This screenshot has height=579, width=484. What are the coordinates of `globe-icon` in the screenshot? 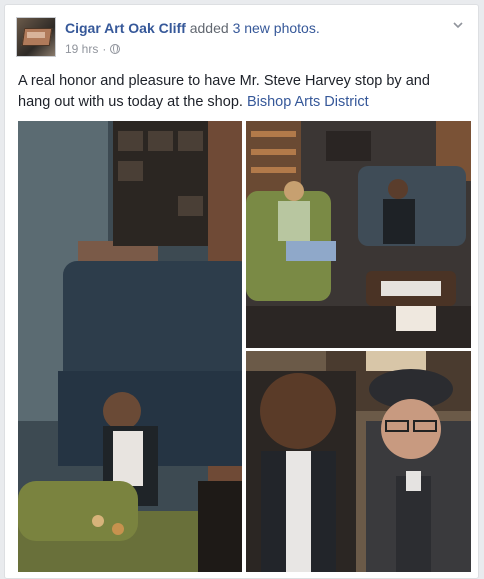 It's located at (115, 49).